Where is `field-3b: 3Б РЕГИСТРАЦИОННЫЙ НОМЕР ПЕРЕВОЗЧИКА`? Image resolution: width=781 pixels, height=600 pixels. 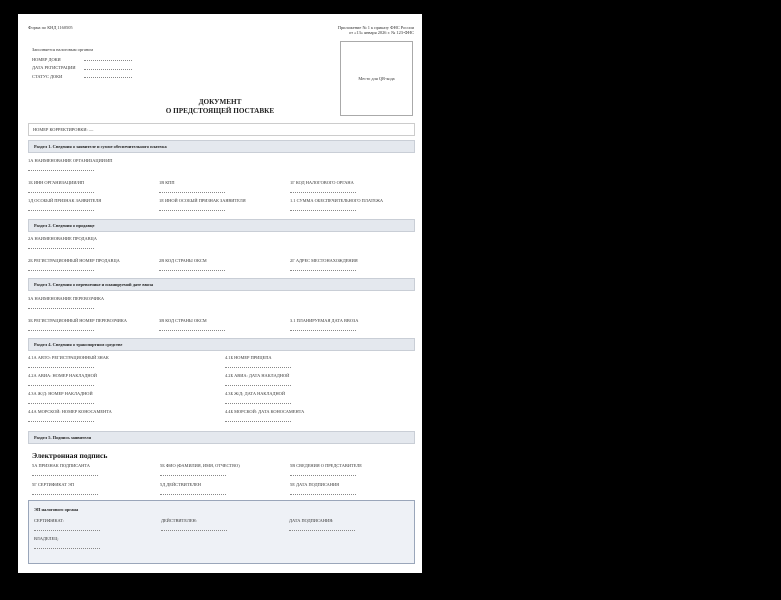 field-3b: 3Б РЕГИСТРАЦИОННЫЙ НОМЕР ПЕРЕВОЗЧИКА is located at coordinates (77, 324).